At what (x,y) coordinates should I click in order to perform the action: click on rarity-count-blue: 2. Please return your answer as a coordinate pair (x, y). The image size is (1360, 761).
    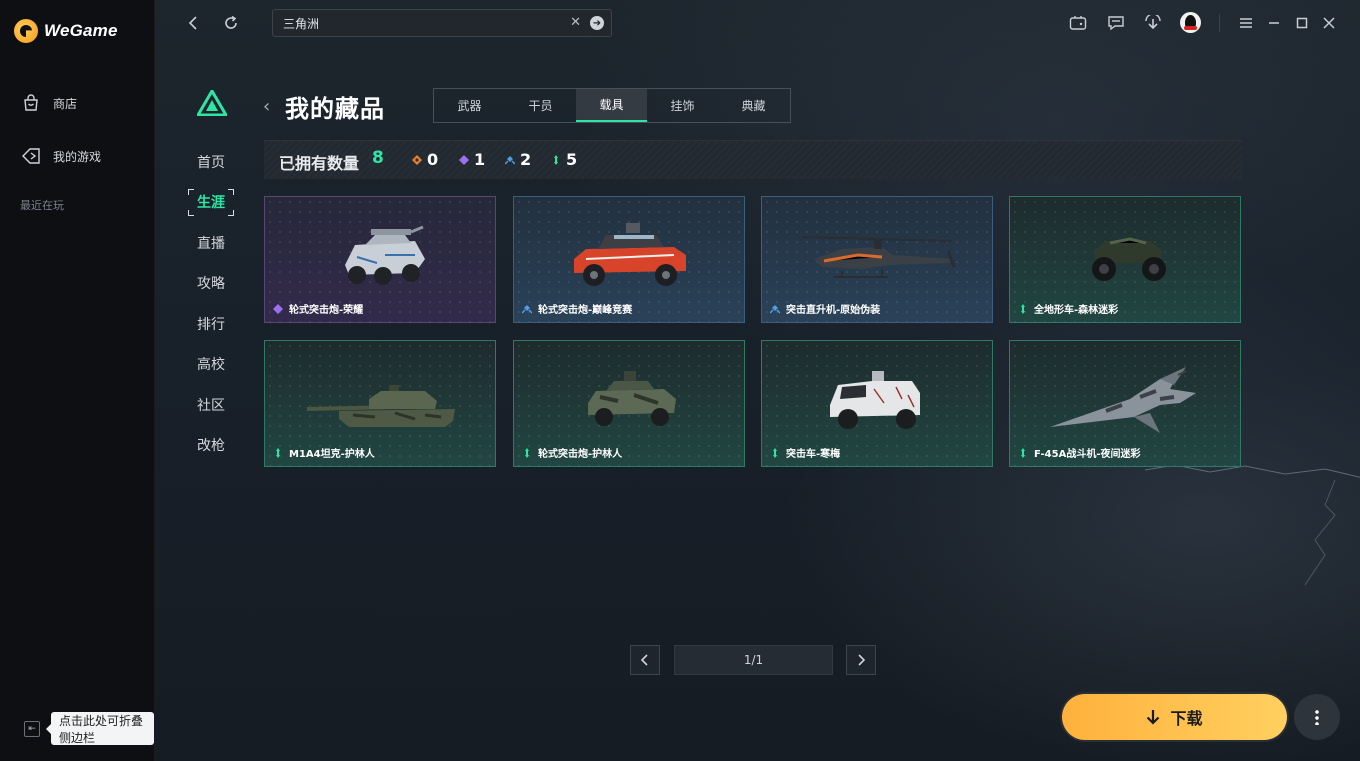
    Looking at the image, I should click on (518, 159).